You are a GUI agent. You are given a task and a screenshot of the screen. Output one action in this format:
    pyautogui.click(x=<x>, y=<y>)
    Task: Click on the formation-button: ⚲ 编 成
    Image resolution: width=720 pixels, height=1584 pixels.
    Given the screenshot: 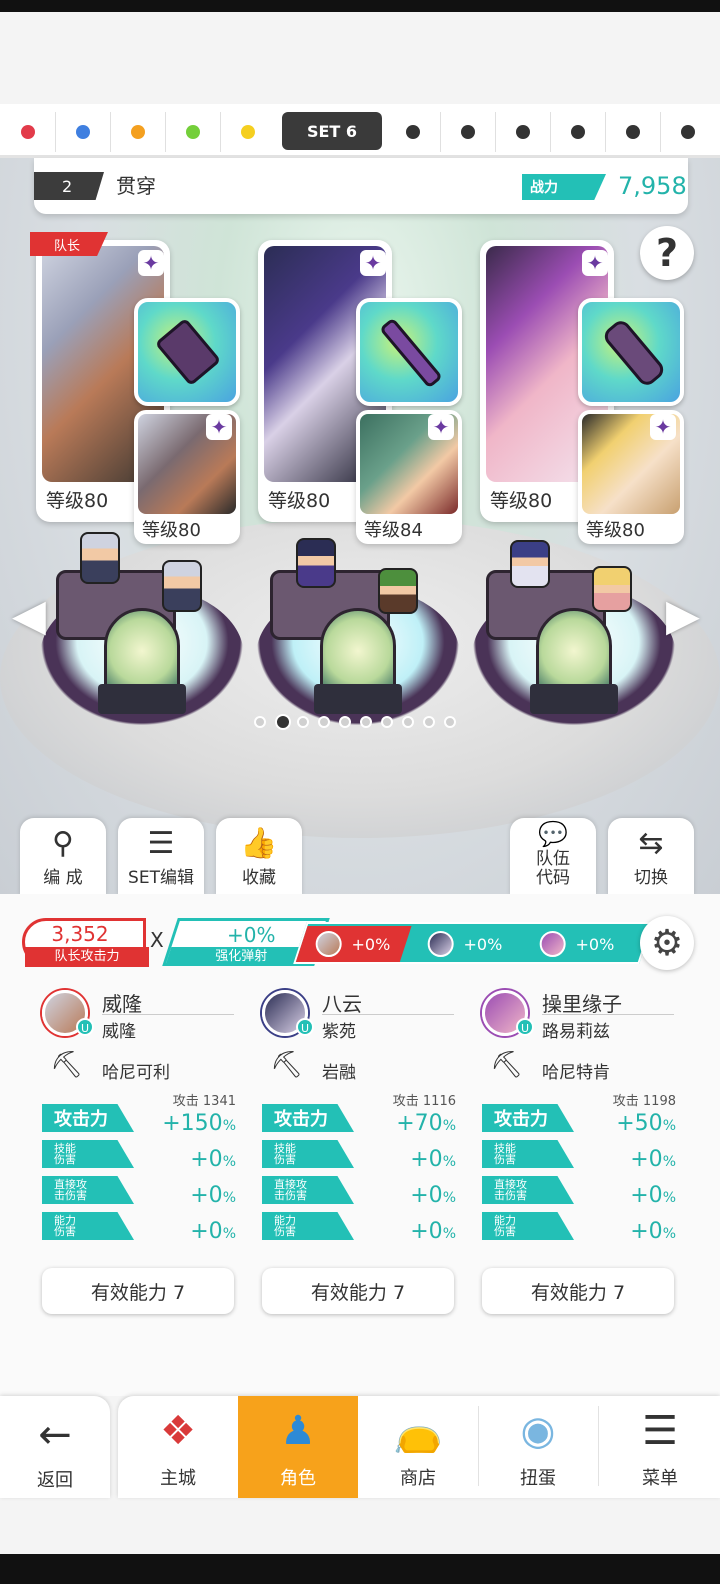 What is the action you would take?
    pyautogui.click(x=63, y=857)
    